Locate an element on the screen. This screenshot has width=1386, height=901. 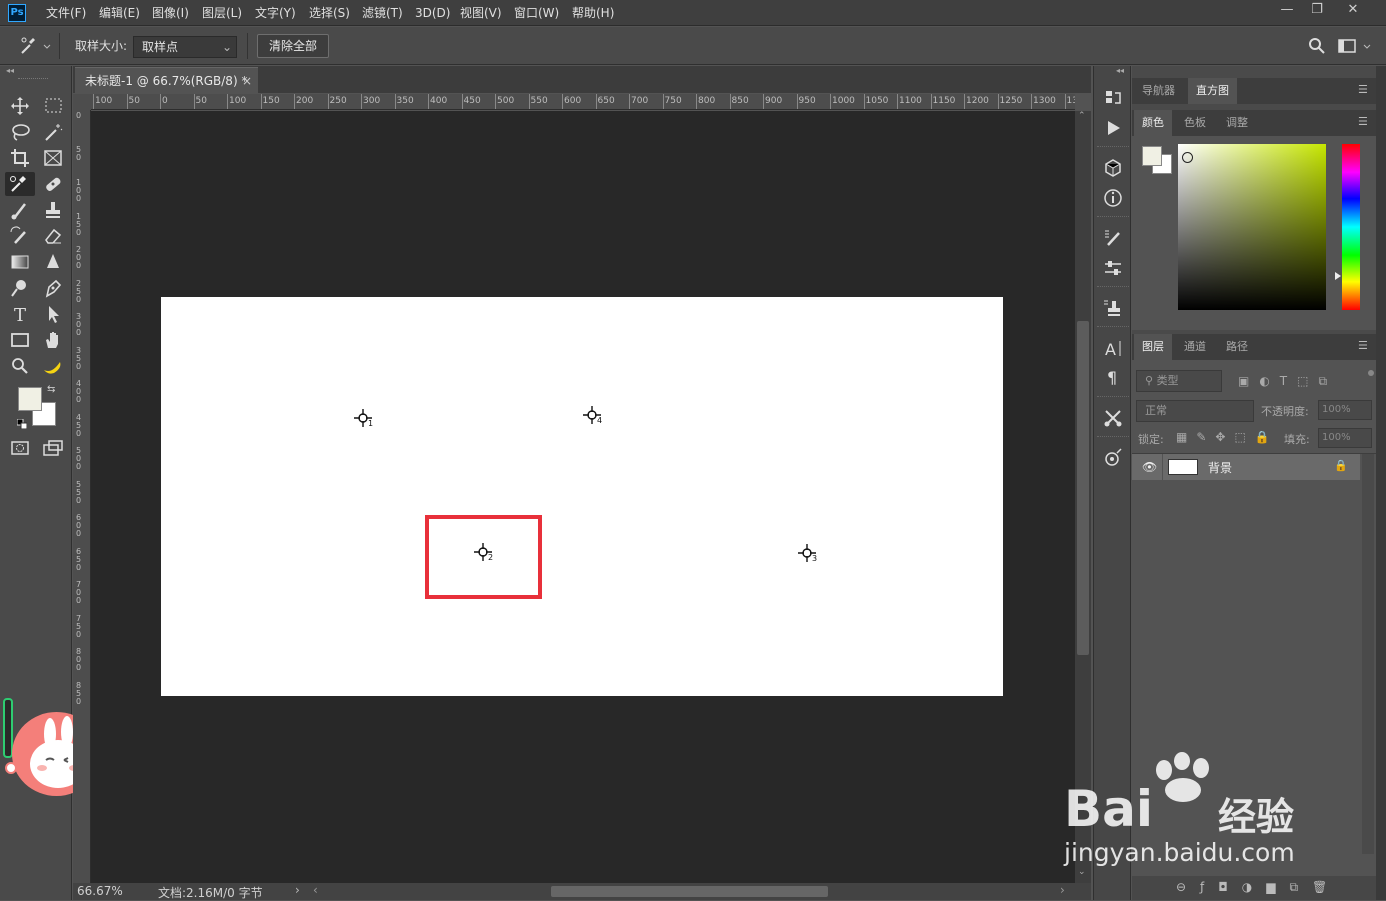
path-selection-tool-icon is located at coordinates (53, 314).